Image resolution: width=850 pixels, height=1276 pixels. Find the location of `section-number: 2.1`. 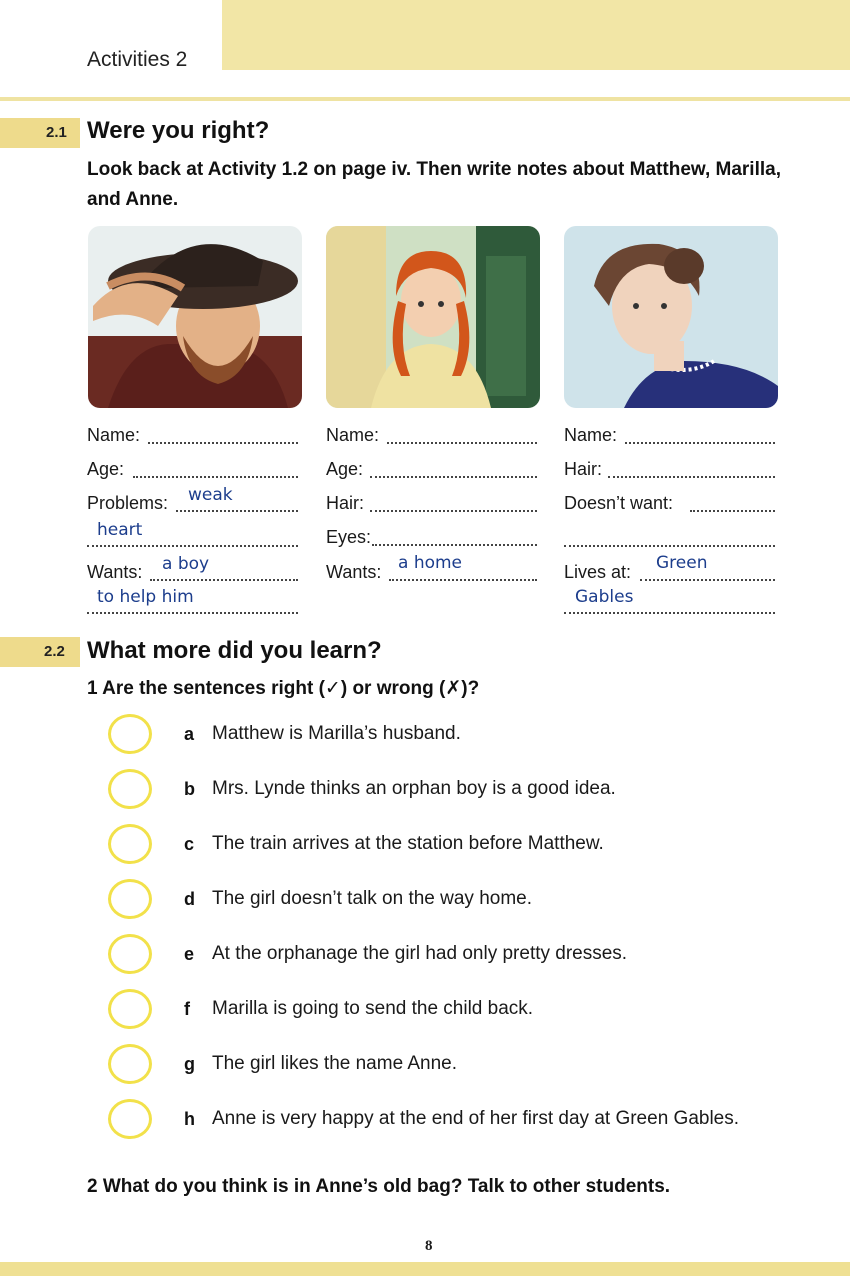

section-number: 2.1 is located at coordinates (56, 132).